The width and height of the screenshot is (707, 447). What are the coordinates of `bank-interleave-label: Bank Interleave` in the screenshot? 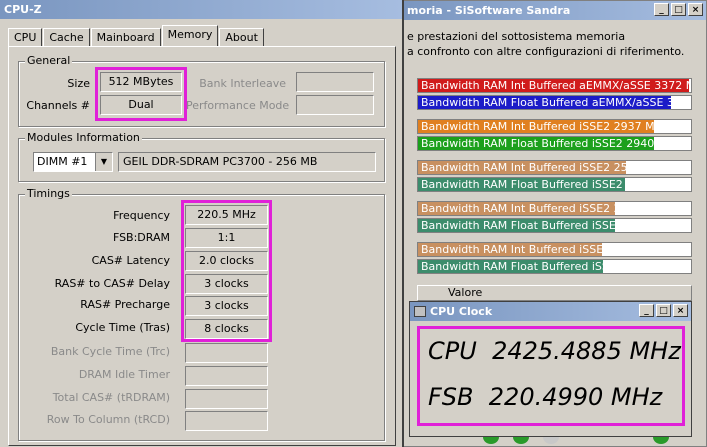 It's located at (242, 83).